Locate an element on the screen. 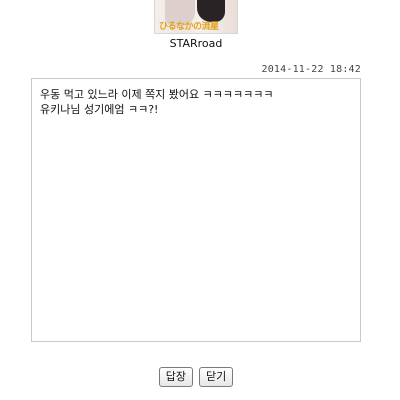 The height and width of the screenshot is (400, 400). sender-username: STARroad is located at coordinates (196, 43).